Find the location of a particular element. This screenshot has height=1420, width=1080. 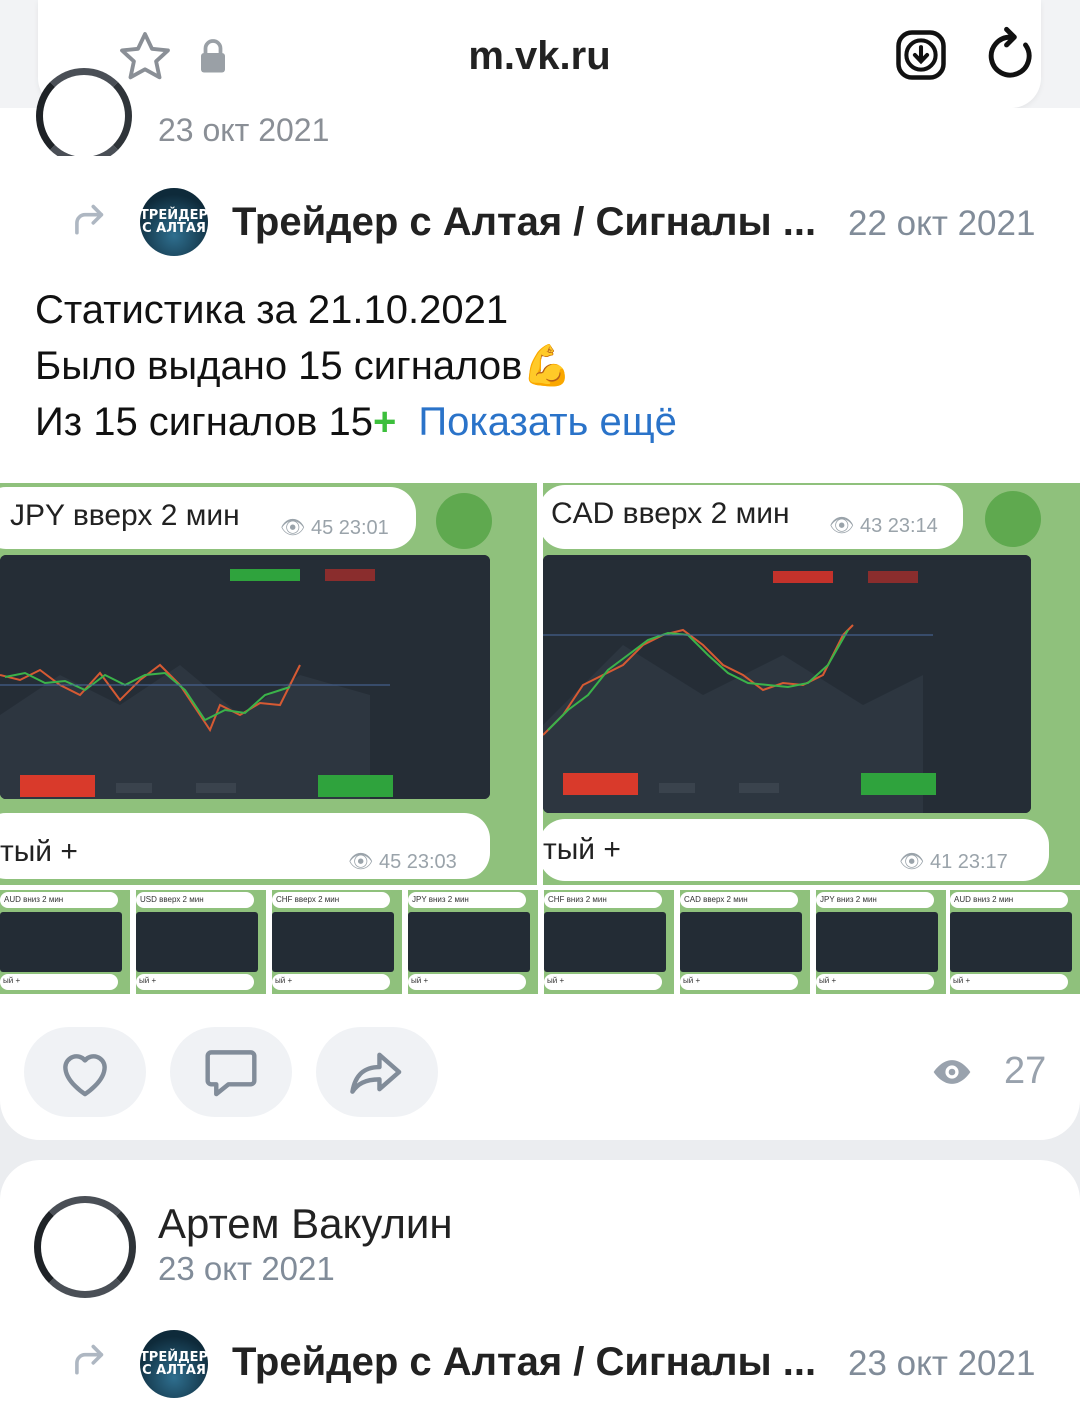

heart-icon is located at coordinates (85, 1075).